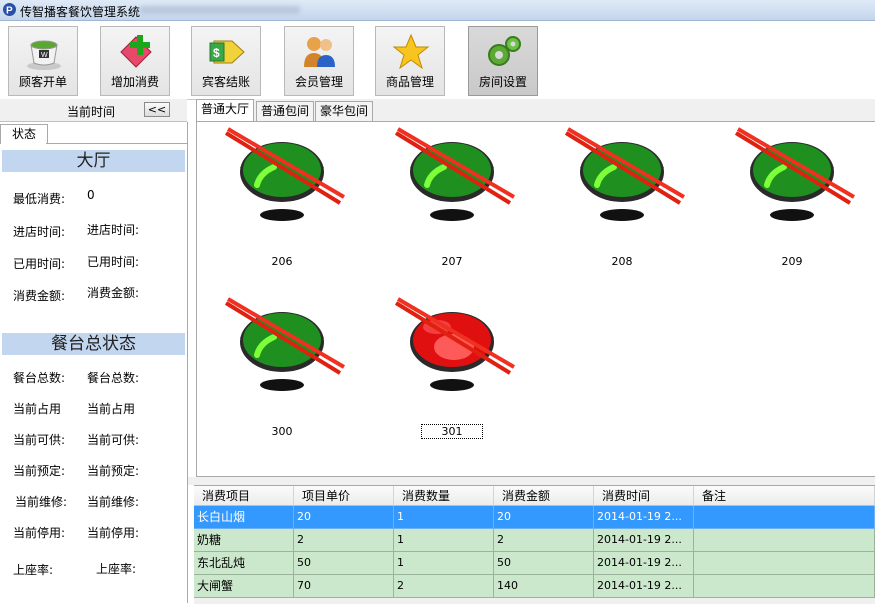 This screenshot has width=875, height=604. Describe the element at coordinates (344, 111) in the screenshot. I see `tab-luxury-room: 豪华包间` at that location.